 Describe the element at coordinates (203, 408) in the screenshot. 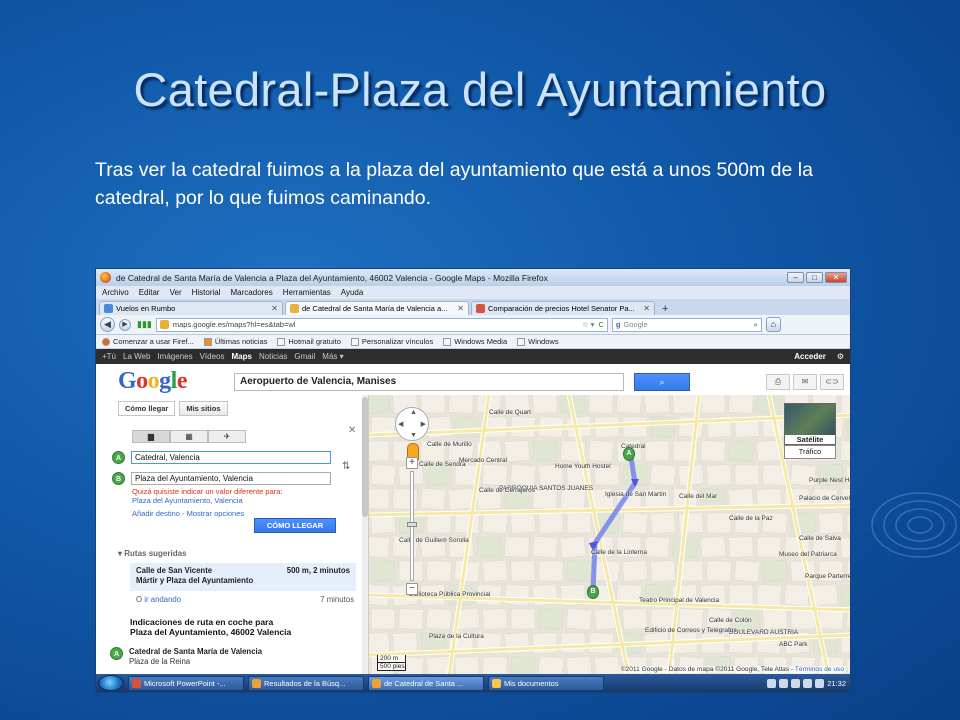

I see `my-places-button: Mis sitios` at that location.